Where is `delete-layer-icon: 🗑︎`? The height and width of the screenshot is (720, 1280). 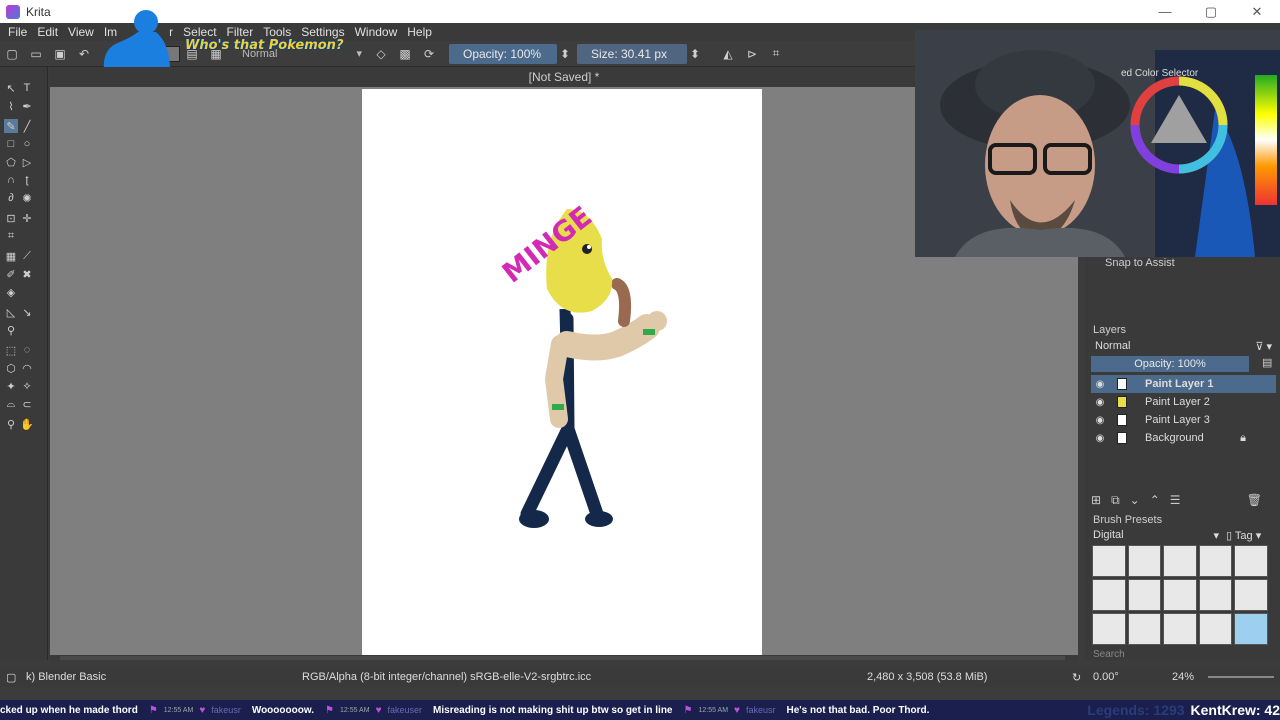 delete-layer-icon: 🗑︎ is located at coordinates (1254, 500).